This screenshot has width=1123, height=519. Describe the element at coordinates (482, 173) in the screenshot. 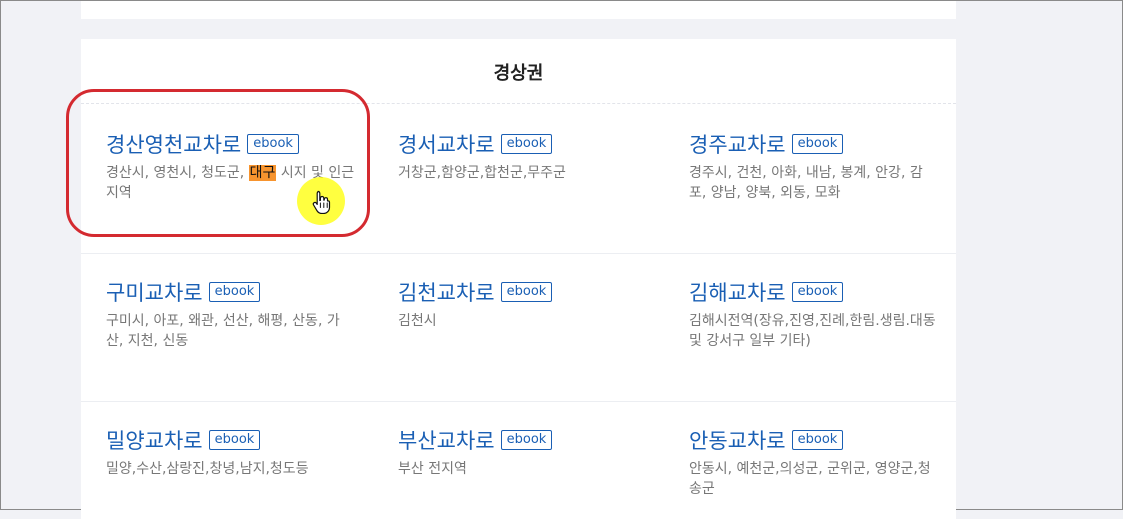

I see `coverage-area-text: 거창군,함양군,합천군,무주군` at that location.